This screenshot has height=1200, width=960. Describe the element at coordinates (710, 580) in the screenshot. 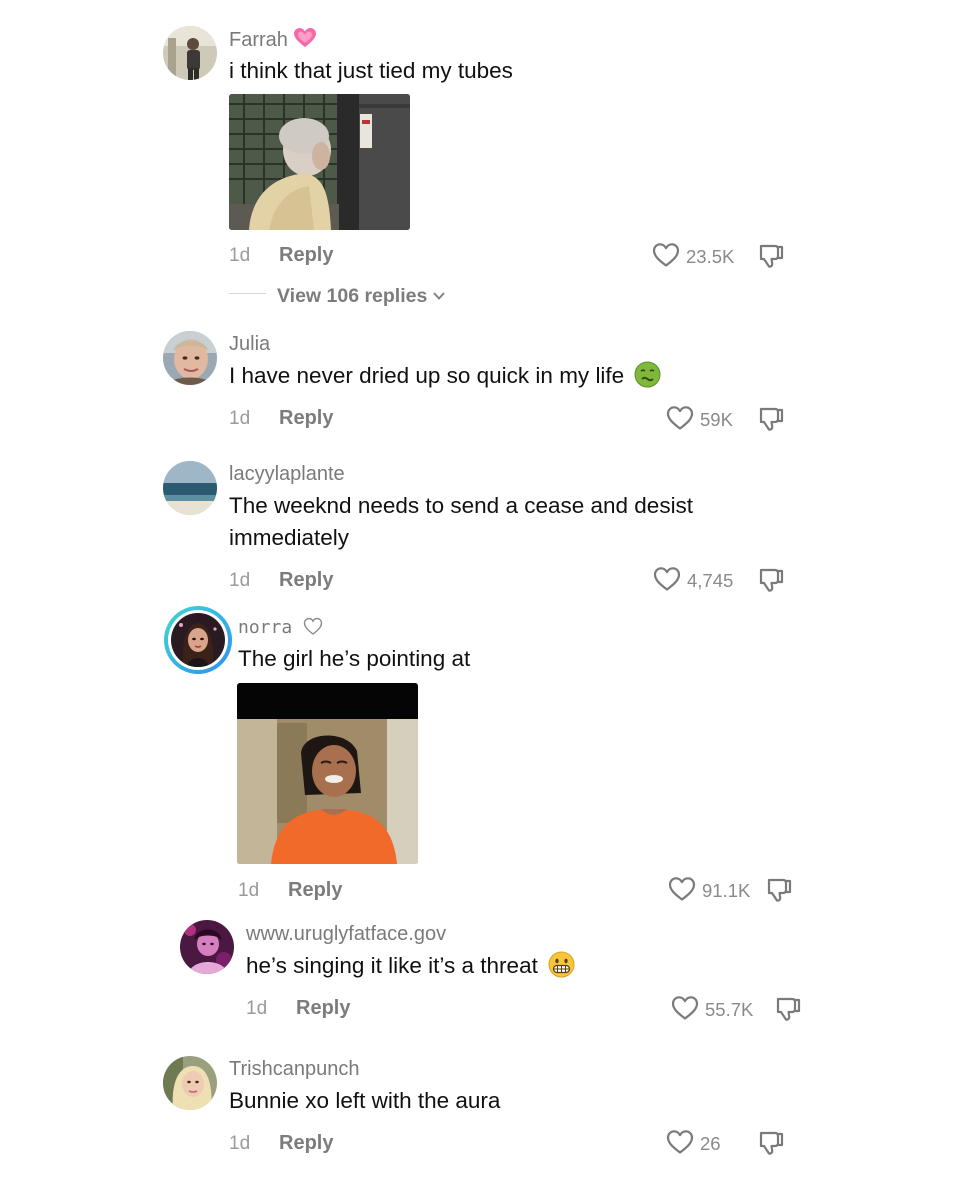

I see `like-count: 4,745` at that location.